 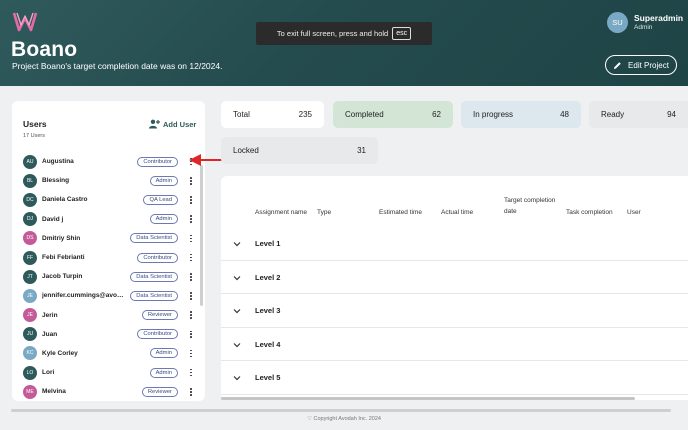 What do you see at coordinates (50, 334) in the screenshot?
I see `user-row-name: Juan` at bounding box center [50, 334].